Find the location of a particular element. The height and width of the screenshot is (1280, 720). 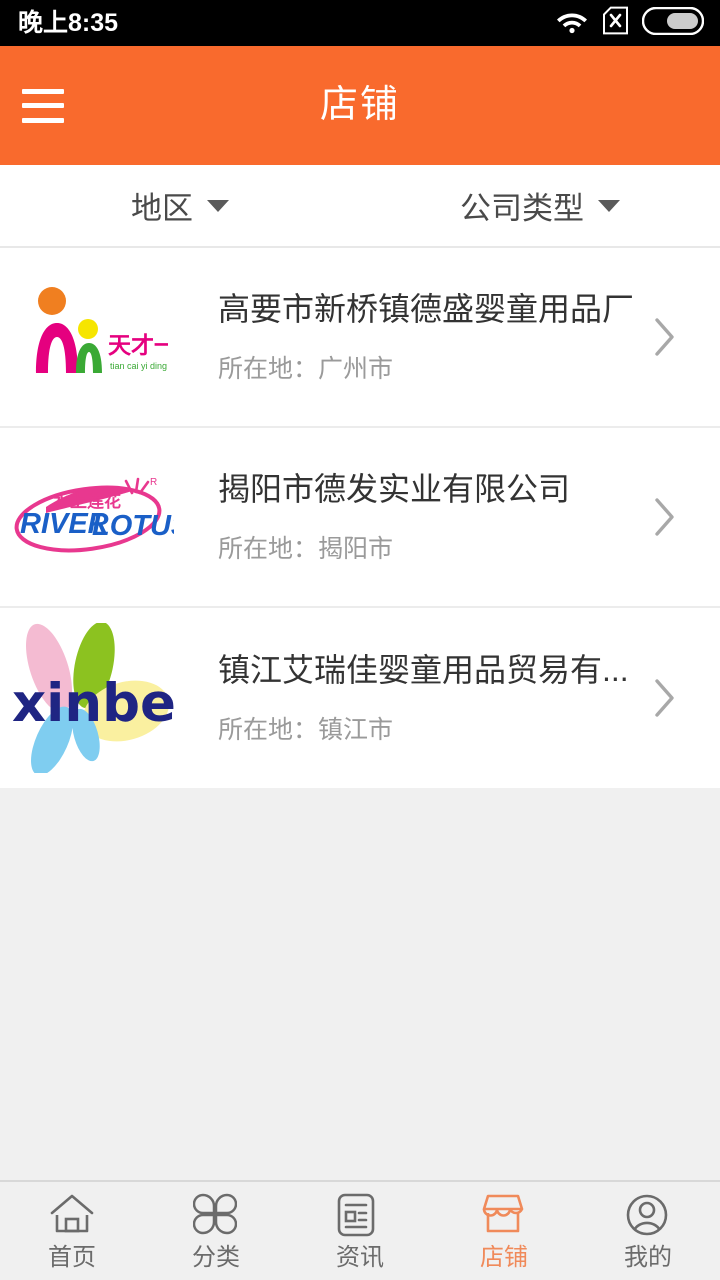

tab-categories-label: 分类 is located at coordinates (216, 1257).